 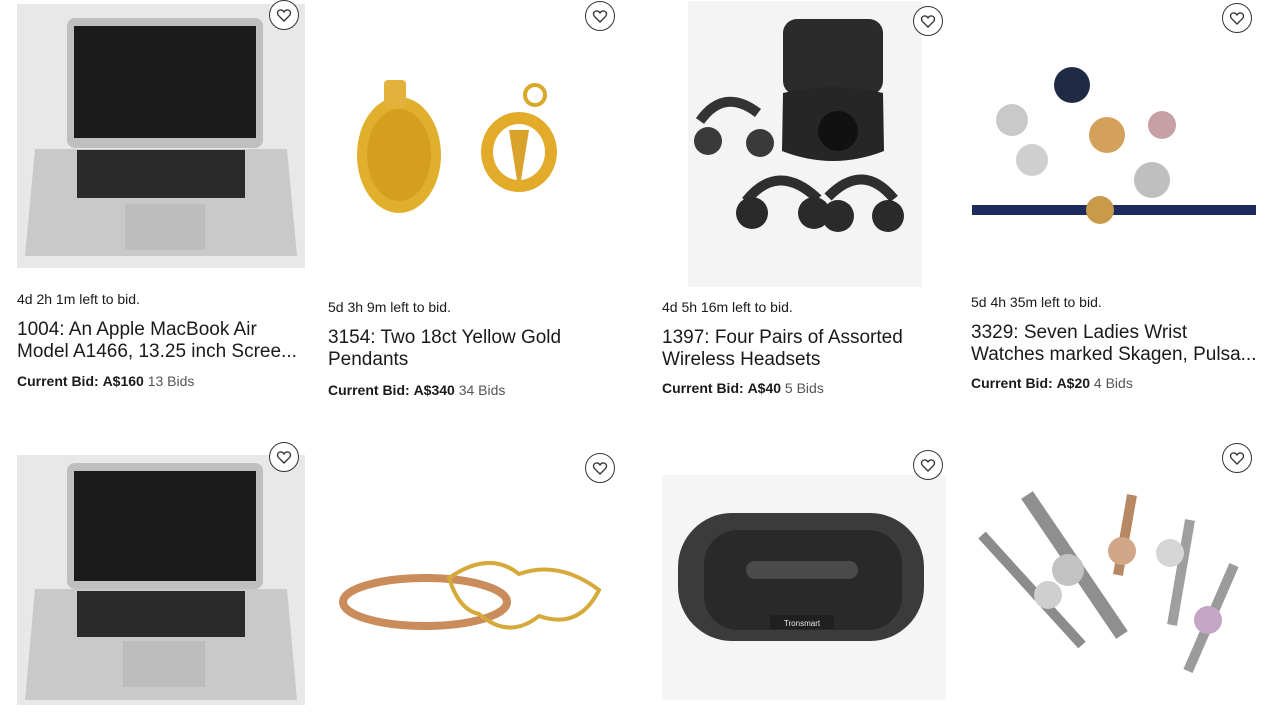 I want to click on listing-image-headsets, so click(x=805, y=144).